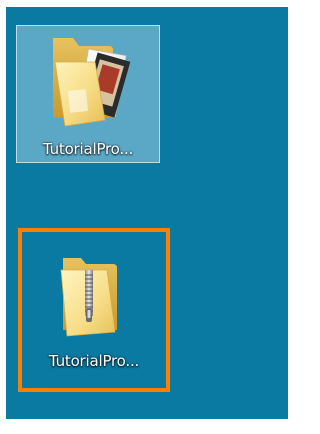 The height and width of the screenshot is (434, 320). What do you see at coordinates (88, 297) in the screenshot?
I see `zip-folder-icon` at bounding box center [88, 297].